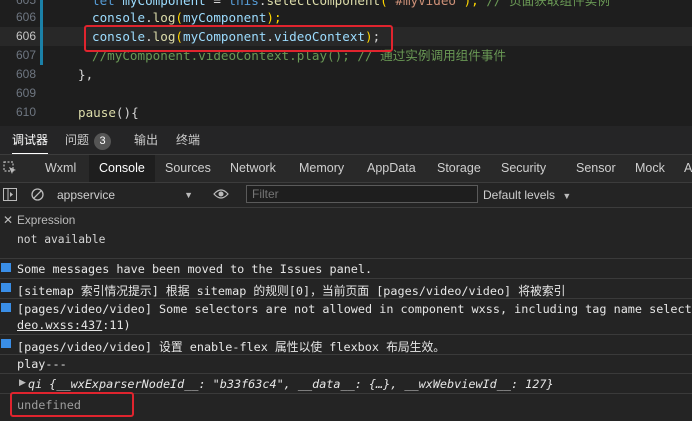 This screenshot has height=421, width=692. What do you see at coordinates (59, 325) in the screenshot?
I see `source-link: deo.wxss:437` at bounding box center [59, 325].